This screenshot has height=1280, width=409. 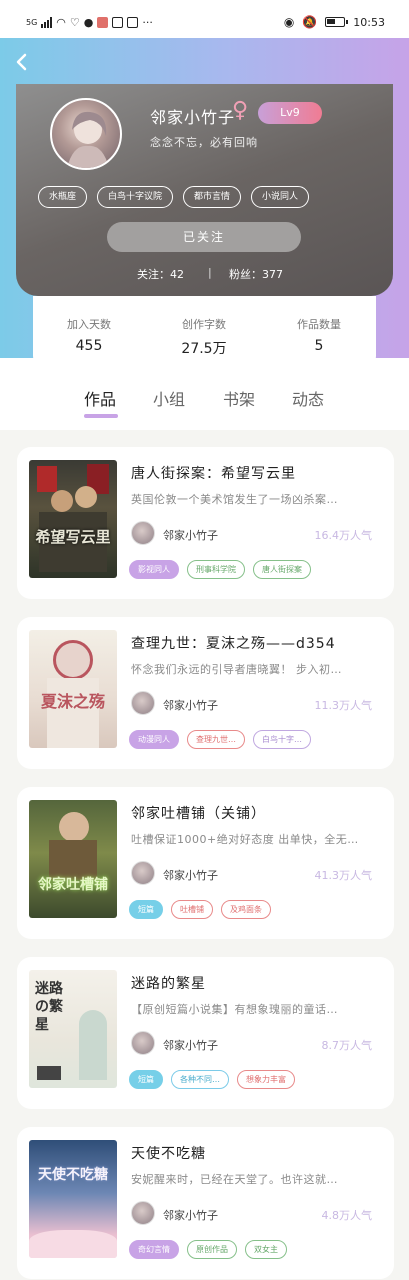 I want to click on popularity: 16.4万人气, so click(x=343, y=535).